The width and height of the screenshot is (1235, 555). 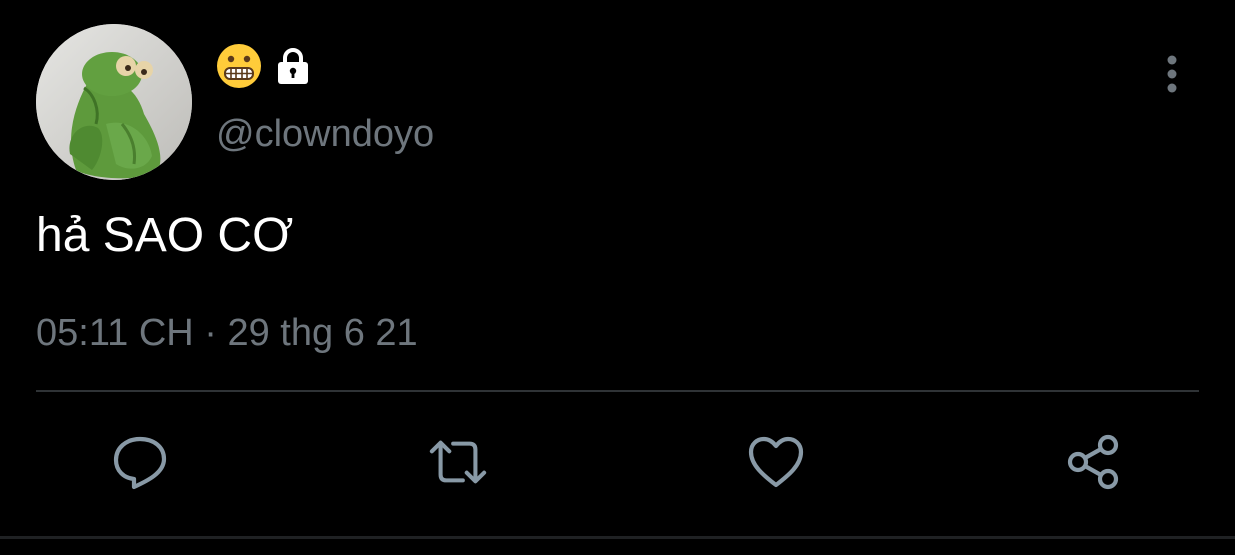 What do you see at coordinates (239, 66) in the screenshot?
I see `grimacing-face-emoji` at bounding box center [239, 66].